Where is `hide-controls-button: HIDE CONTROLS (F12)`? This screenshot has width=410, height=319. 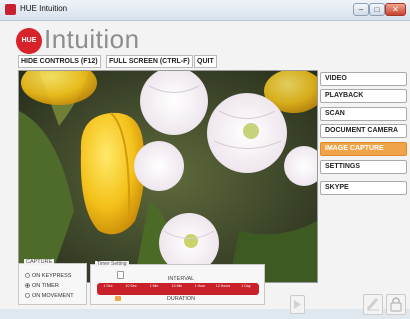
hide-controls-button: HIDE CONTROLS (F12) is located at coordinates (59, 61).